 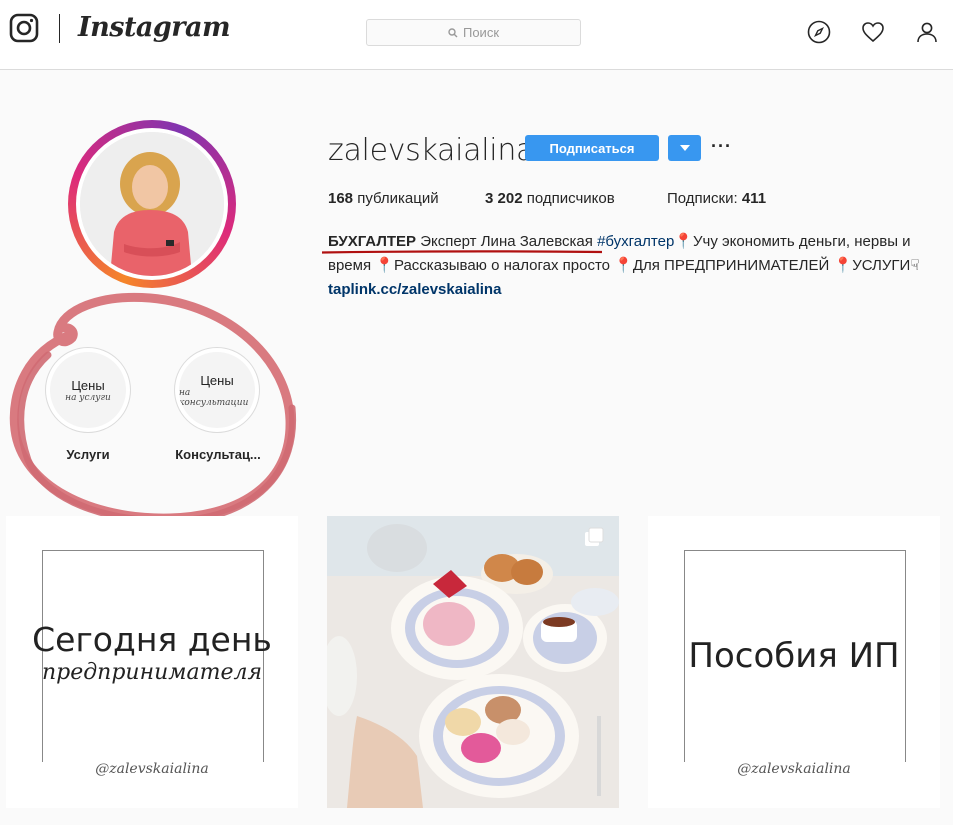 What do you see at coordinates (506, 241) in the screenshot?
I see `bio-title-rest: Эксперт Лина Залевская` at bounding box center [506, 241].